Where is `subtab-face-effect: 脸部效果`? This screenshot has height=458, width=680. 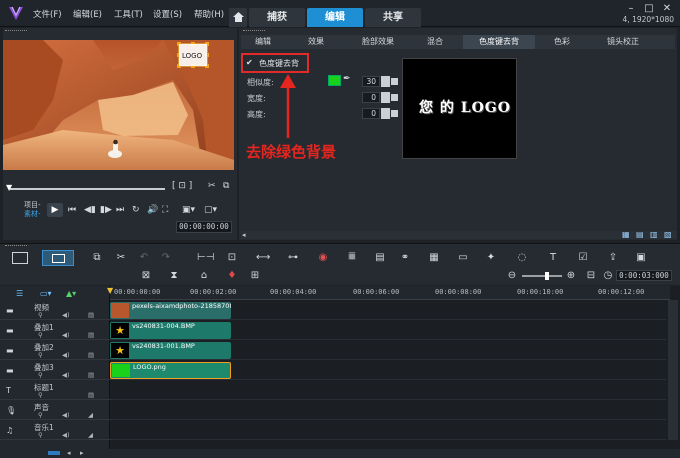 subtab-face-effect: 脸部效果 is located at coordinates (378, 42).